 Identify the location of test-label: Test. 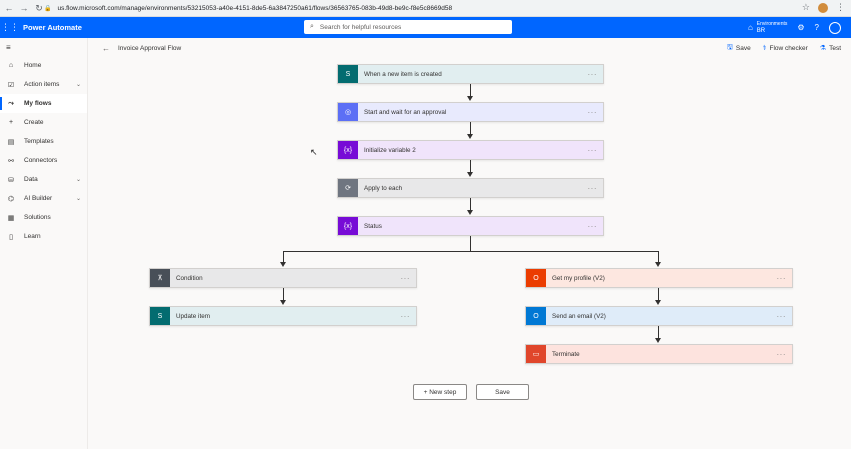
(835, 48).